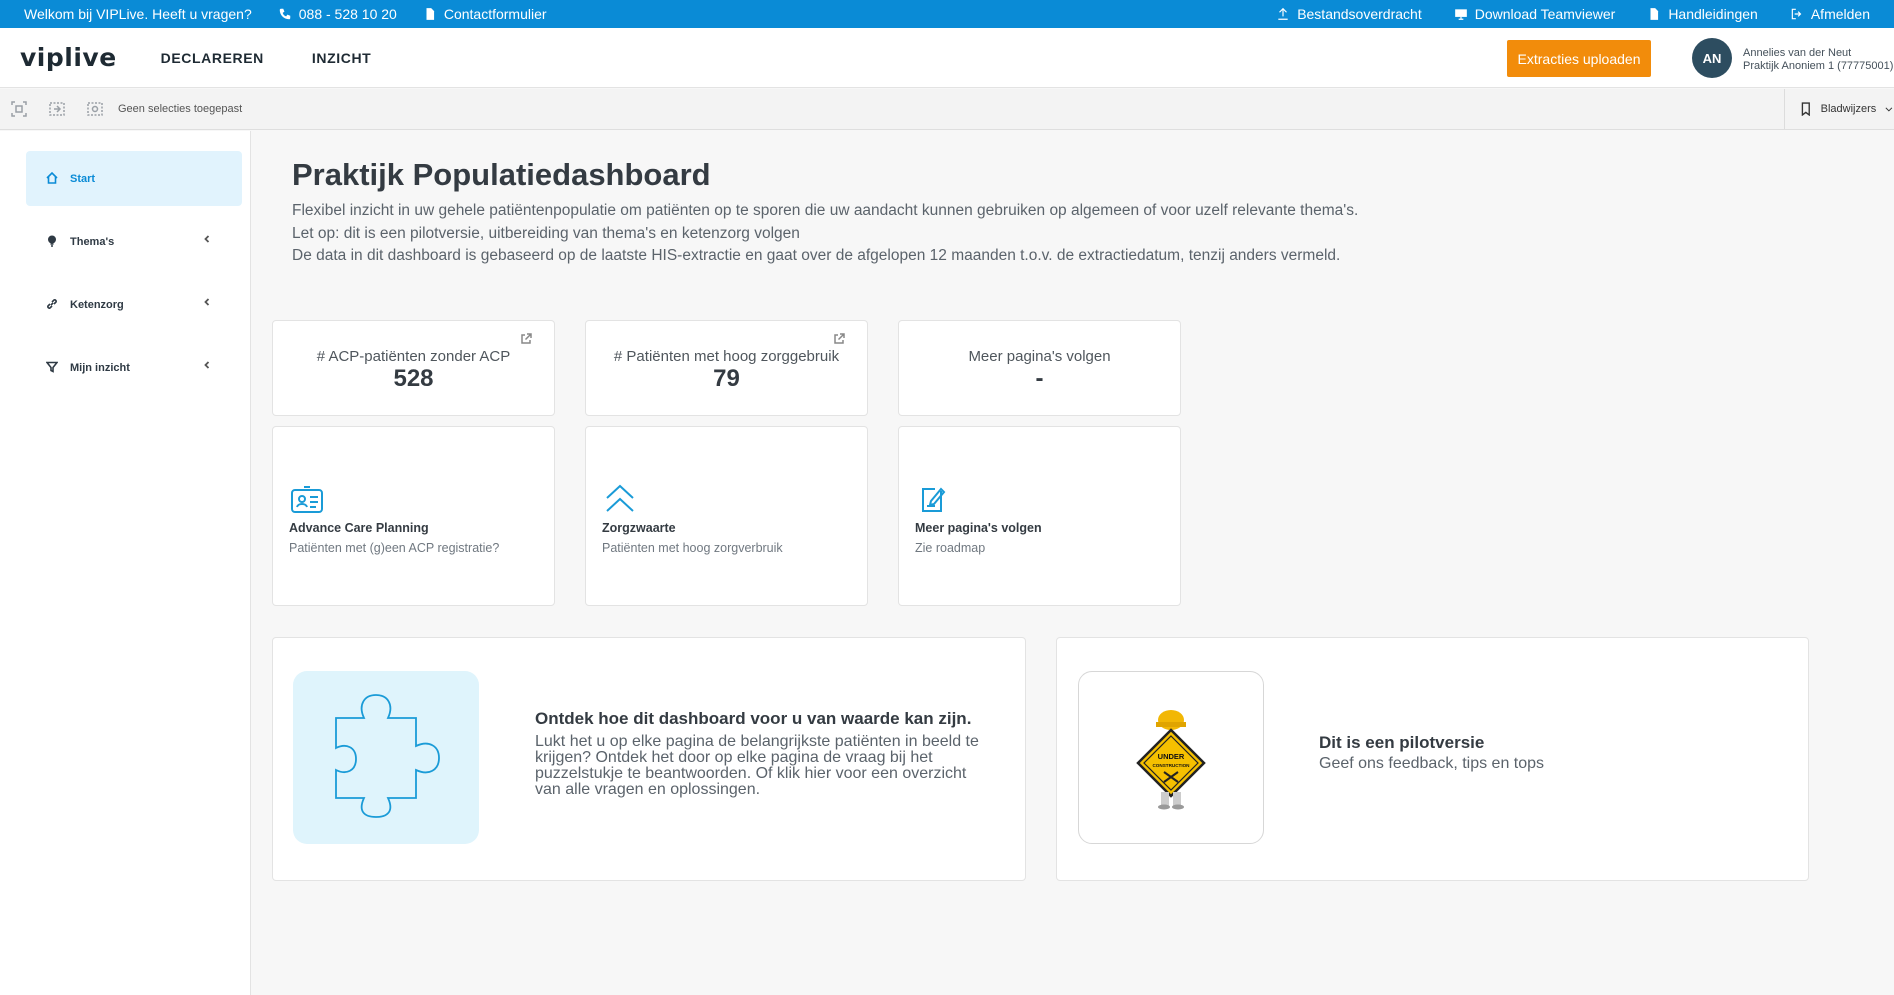  Describe the element at coordinates (83, 178) in the screenshot. I see `sidebar-item-label: Start` at that location.